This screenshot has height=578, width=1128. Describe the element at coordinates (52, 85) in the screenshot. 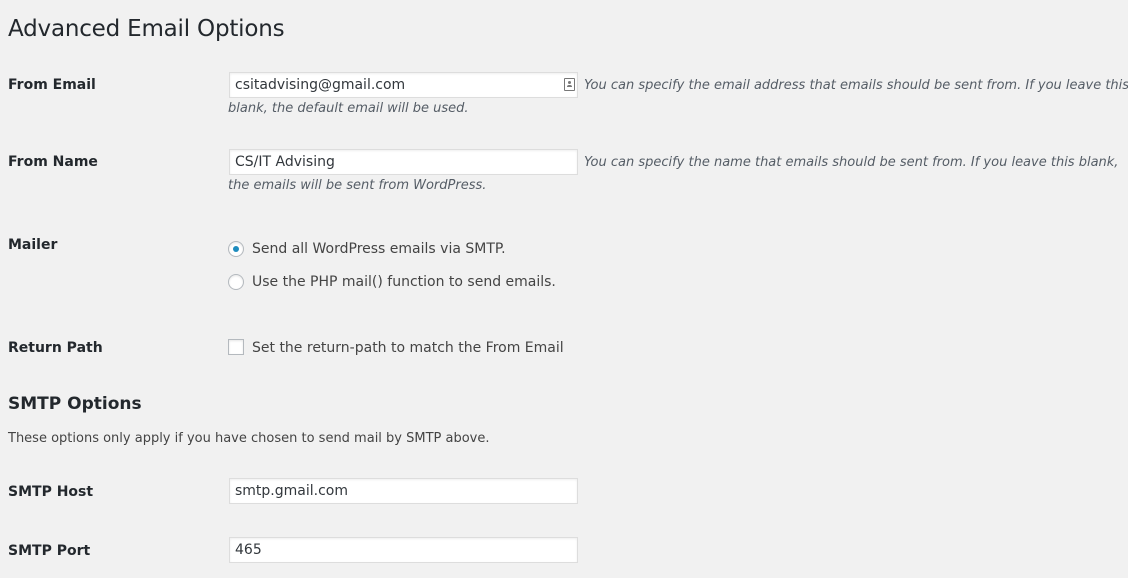

I see `from-email-label: From Email` at that location.